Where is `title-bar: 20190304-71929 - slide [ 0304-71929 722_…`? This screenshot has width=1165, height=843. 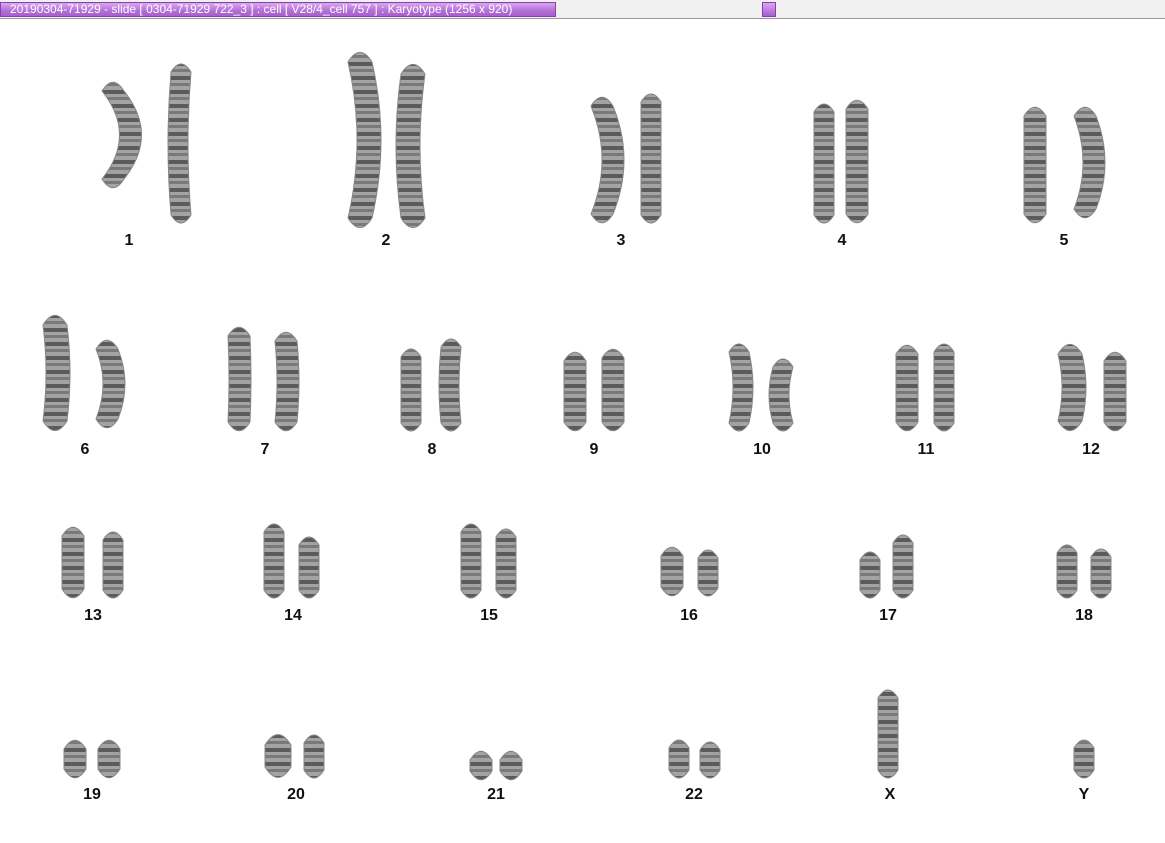
title-bar: 20190304-71929 - slide [ 0304-71929 722_… is located at coordinates (582, 9).